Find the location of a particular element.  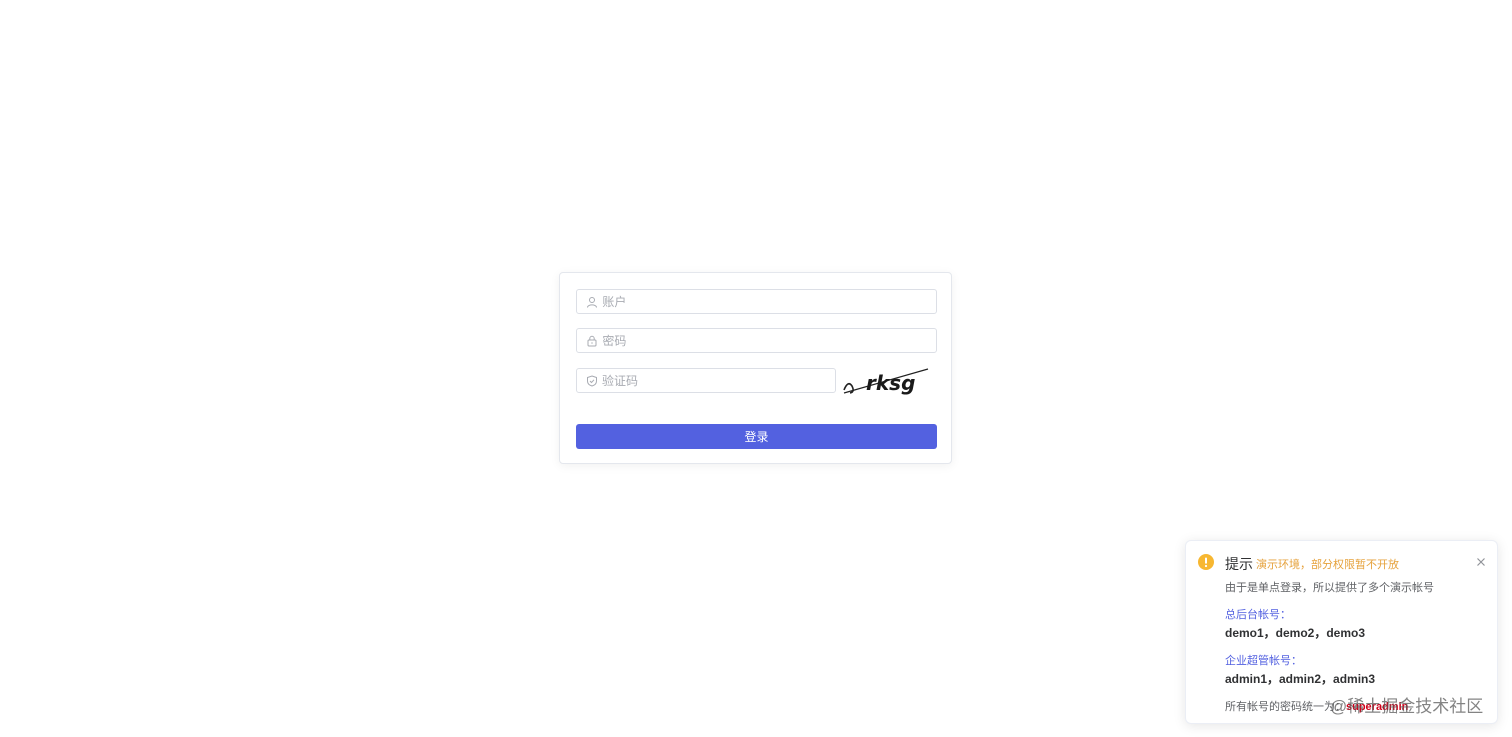

captcha-input is located at coordinates (718, 380).